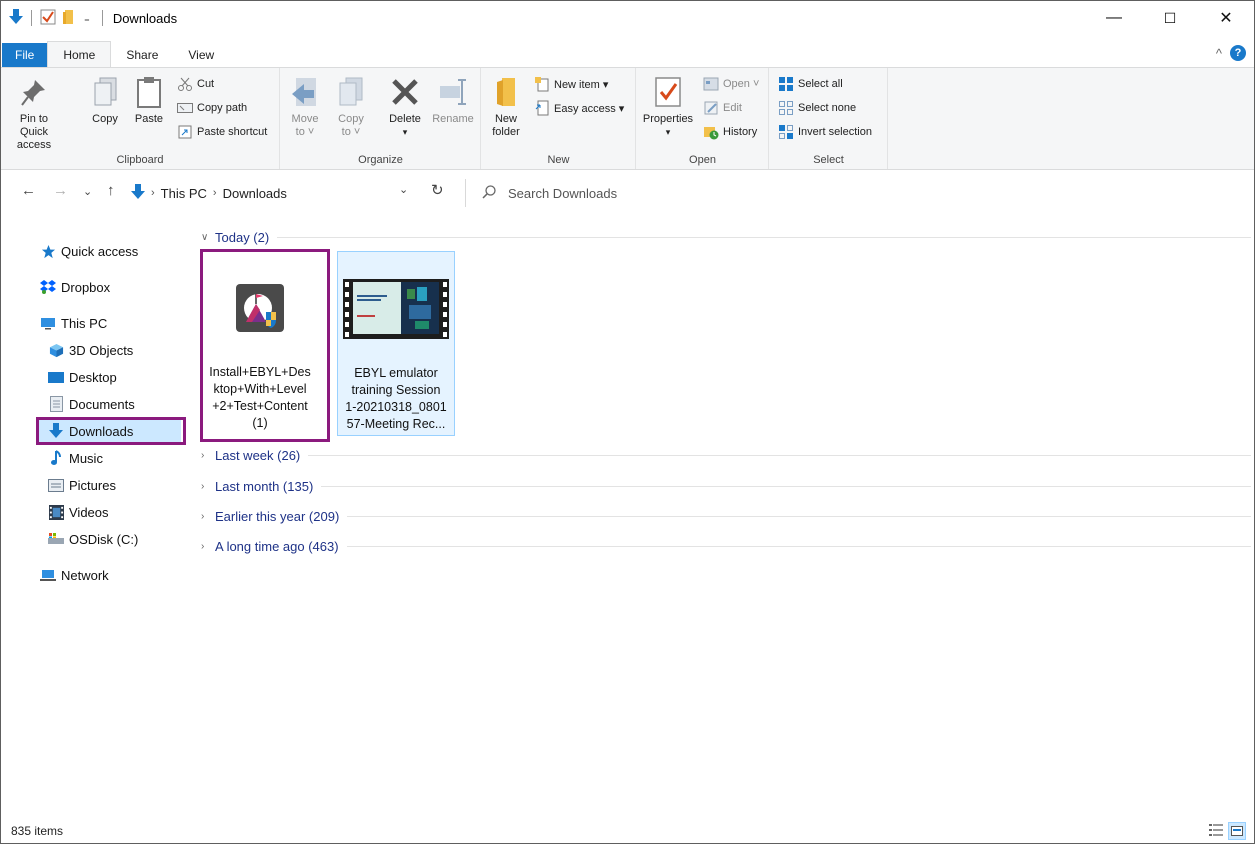 The image size is (1255, 844). I want to click on rename-button: Rename, so click(453, 100).